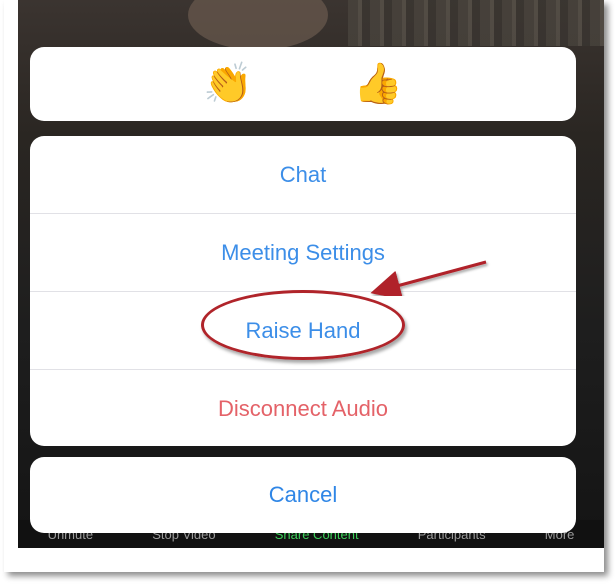 Image resolution: width=615 pixels, height=585 pixels. What do you see at coordinates (228, 84) in the screenshot?
I see `clapping-hands-icon: 👏` at bounding box center [228, 84].